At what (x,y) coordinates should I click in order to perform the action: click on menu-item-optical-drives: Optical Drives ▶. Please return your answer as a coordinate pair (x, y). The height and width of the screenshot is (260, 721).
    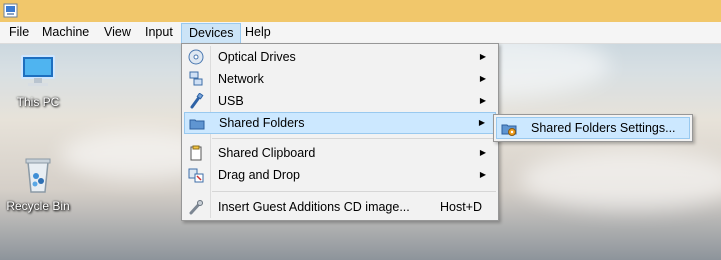
    Looking at the image, I should click on (340, 57).